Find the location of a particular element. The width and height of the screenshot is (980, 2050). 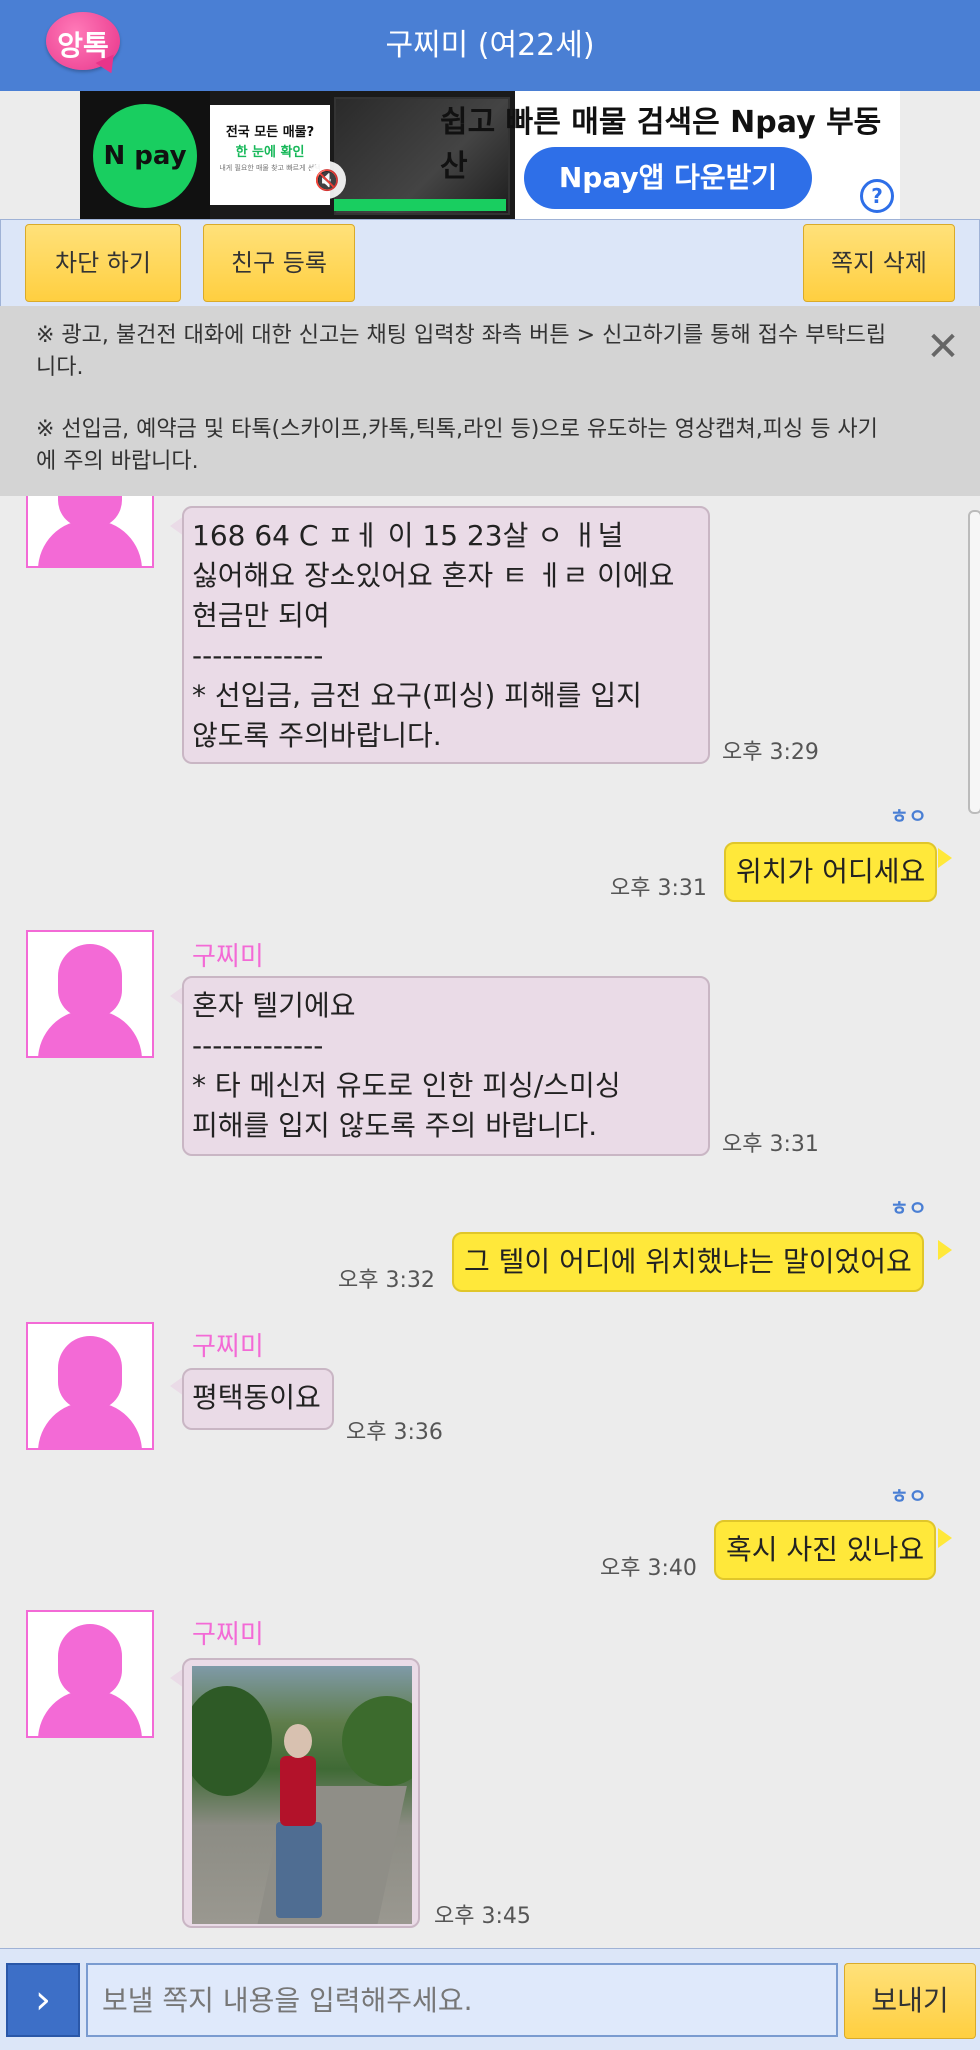

ad-green-strip is located at coordinates (420, 205).